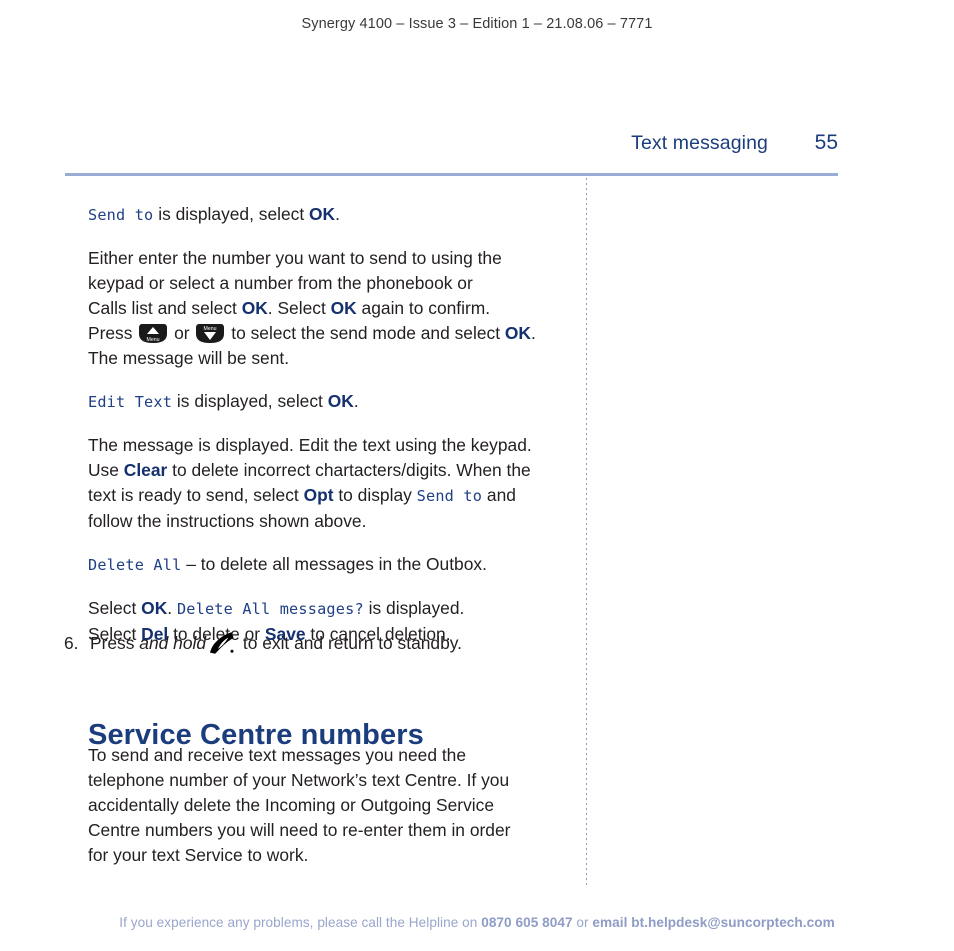 The height and width of the screenshot is (951, 954). What do you see at coordinates (499, 495) in the screenshot?
I see `text-run: and` at bounding box center [499, 495].